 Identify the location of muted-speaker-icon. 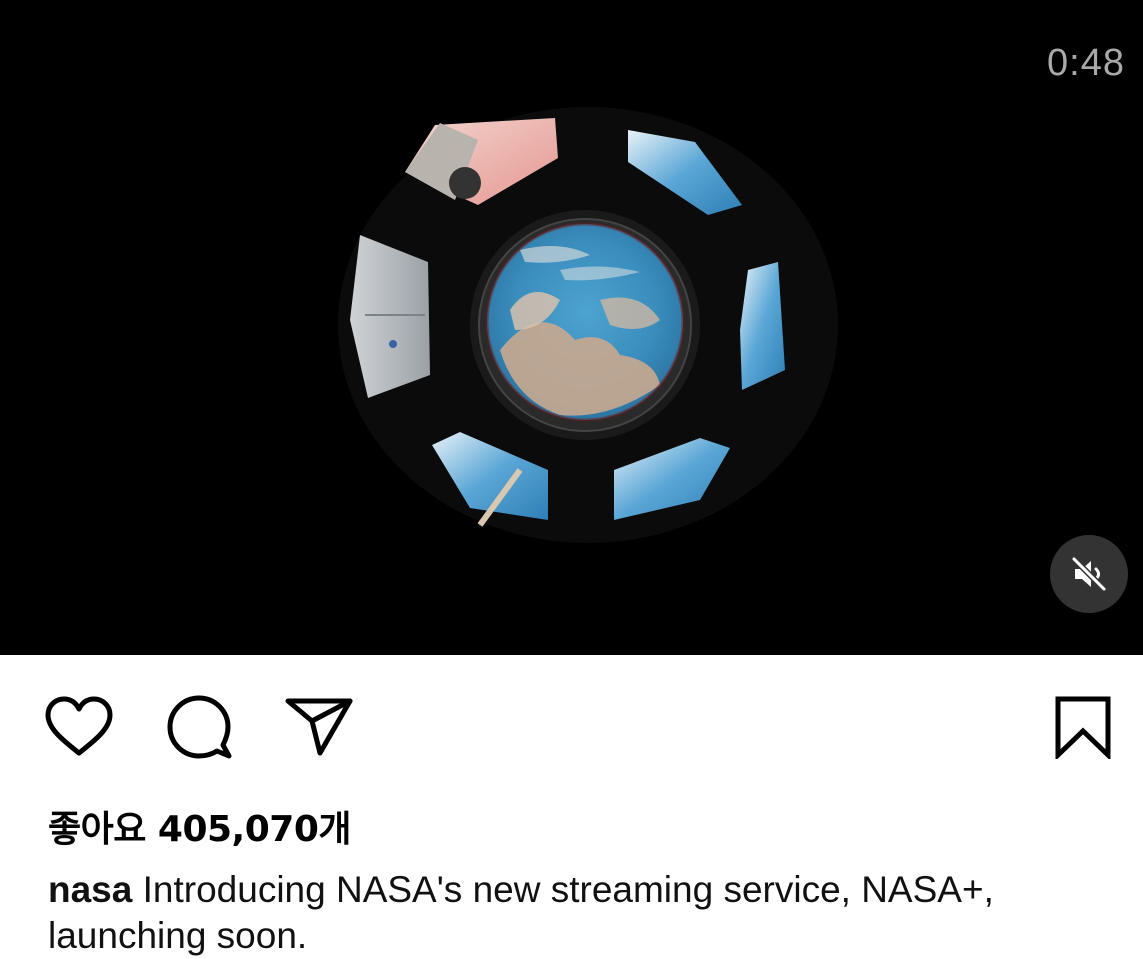
(1089, 574).